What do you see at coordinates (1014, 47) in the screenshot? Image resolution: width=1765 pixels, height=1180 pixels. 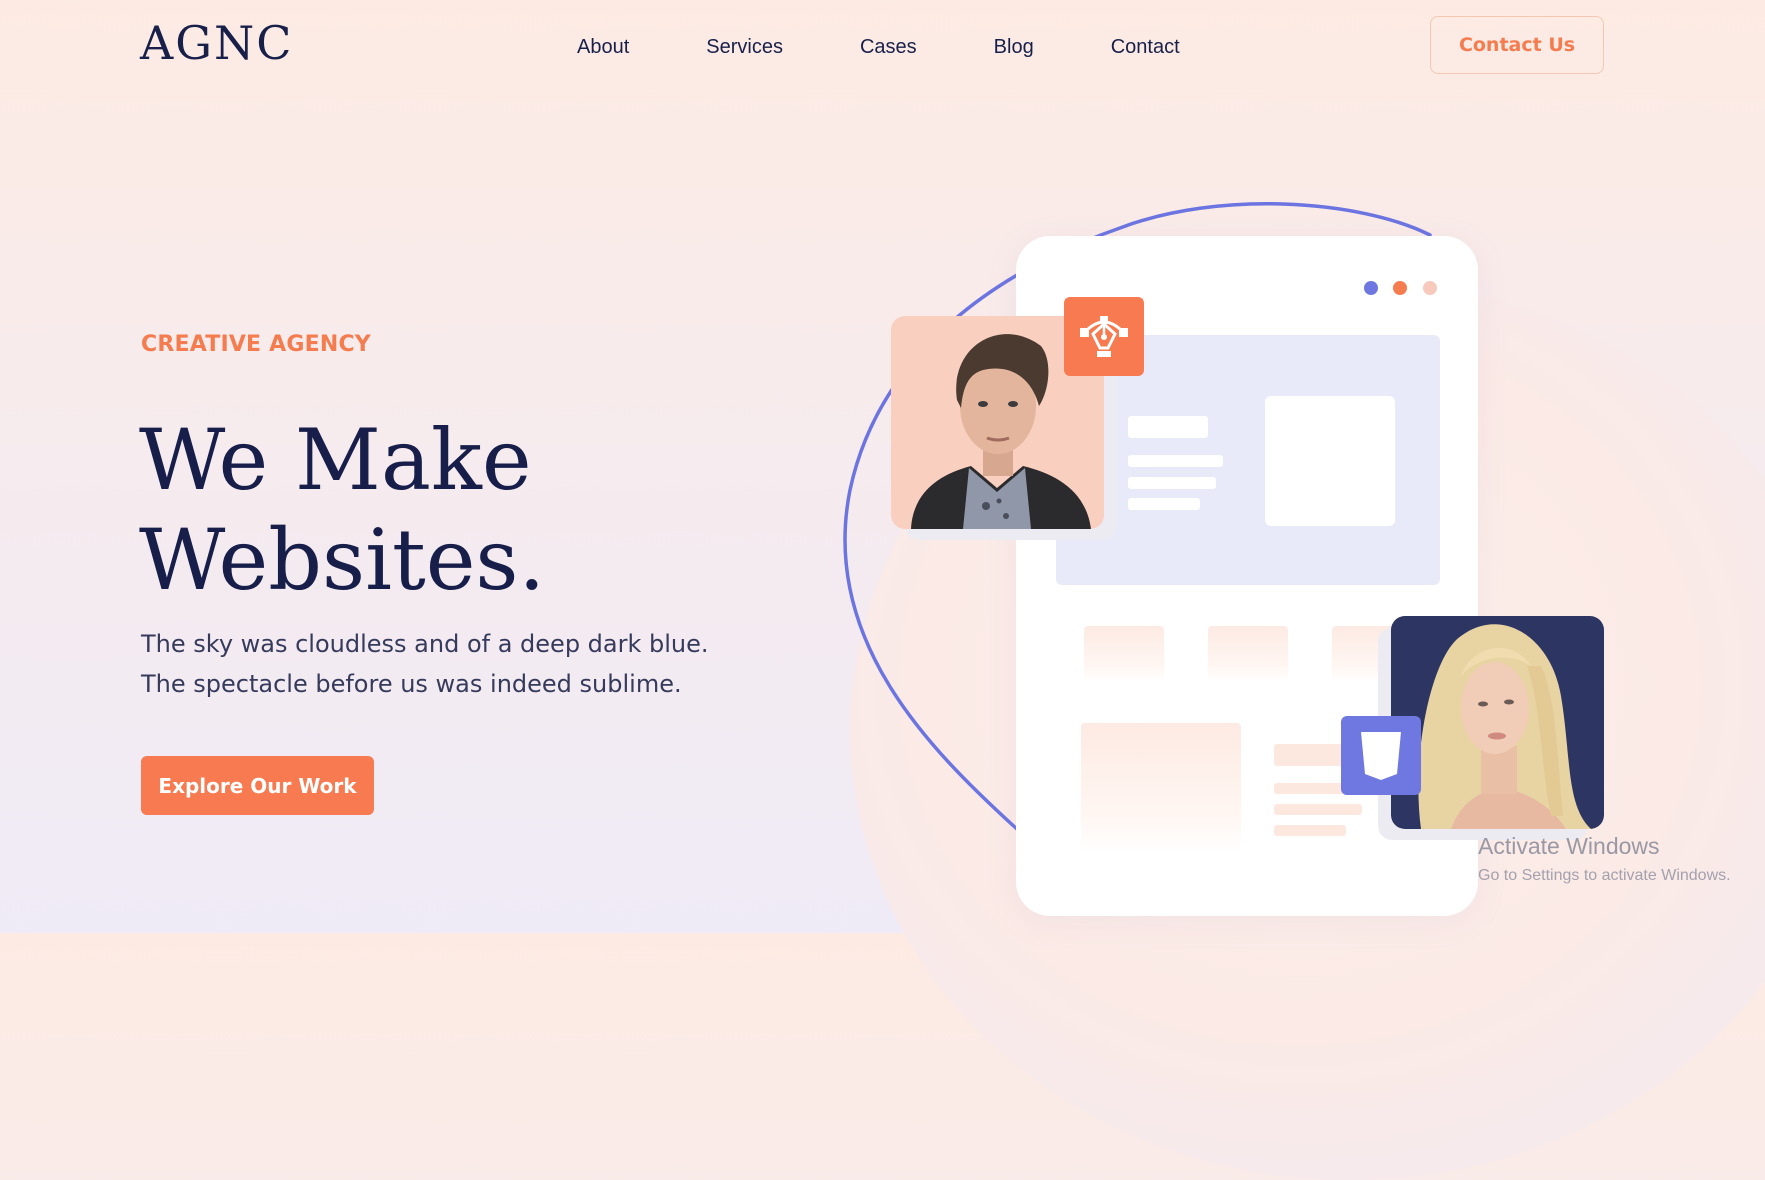 I see `nav-item-blog: Blog` at bounding box center [1014, 47].